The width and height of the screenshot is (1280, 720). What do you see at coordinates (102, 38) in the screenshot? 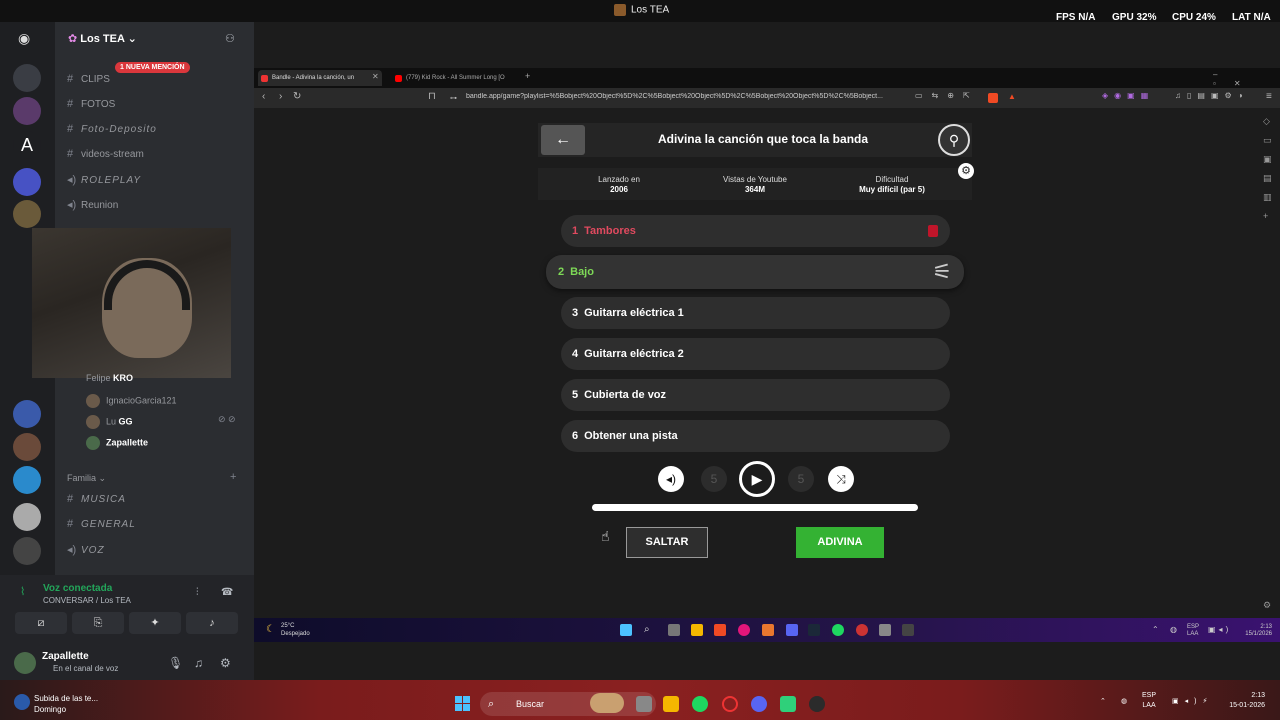
I see `server-header: ✿ Los TEA ⌄` at bounding box center [102, 38].